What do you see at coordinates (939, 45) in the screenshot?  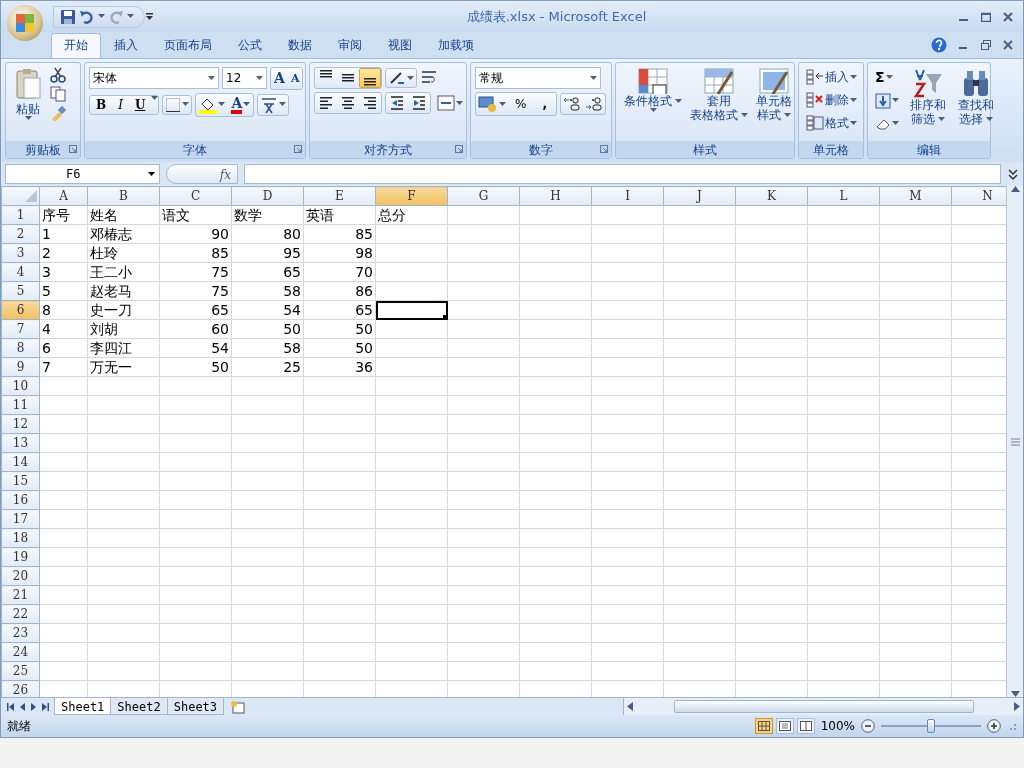 I see `help-icon` at bounding box center [939, 45].